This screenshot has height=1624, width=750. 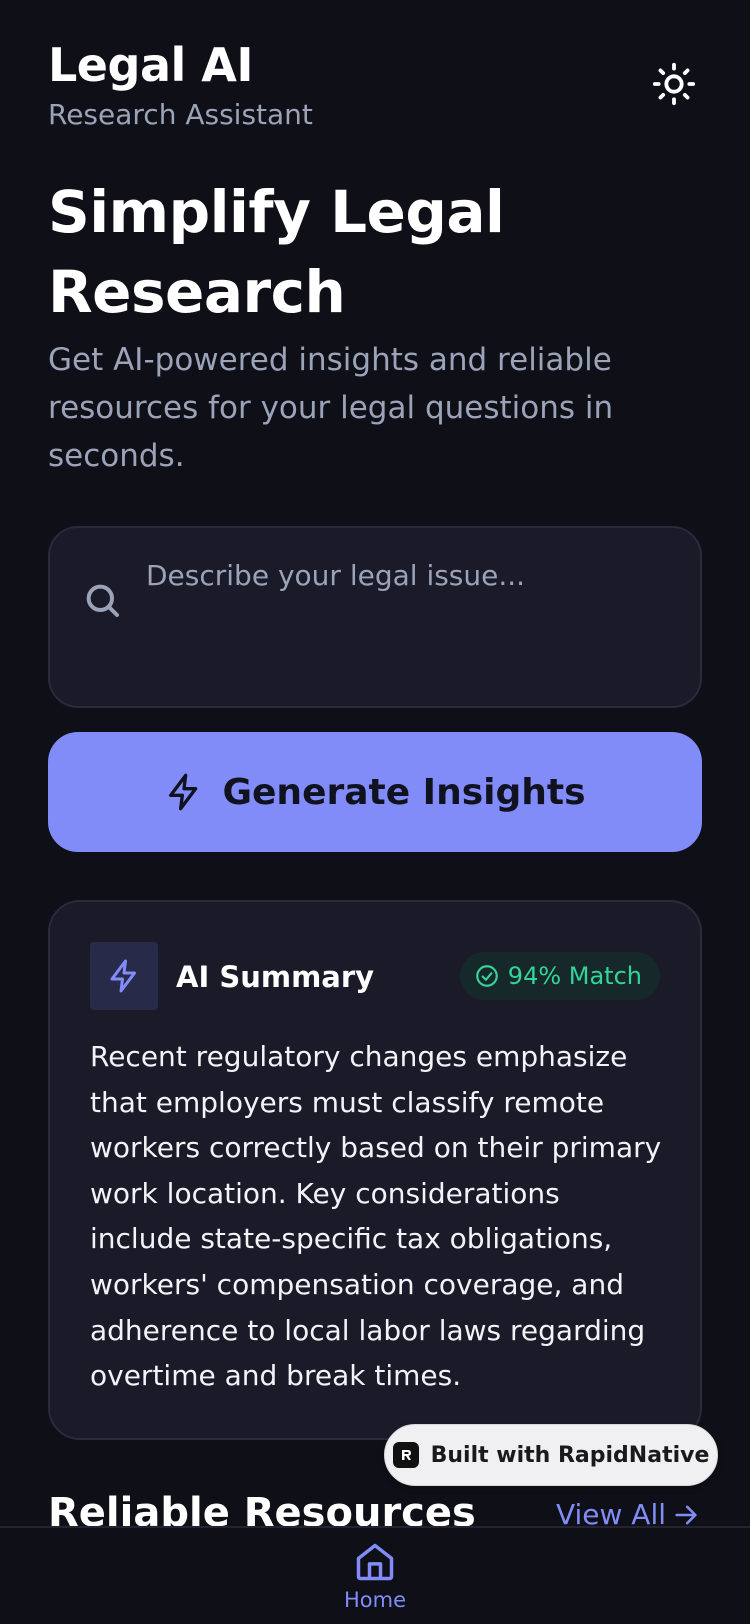 What do you see at coordinates (570, 1455) in the screenshot?
I see `built-with-label: Built with RapidNative` at bounding box center [570, 1455].